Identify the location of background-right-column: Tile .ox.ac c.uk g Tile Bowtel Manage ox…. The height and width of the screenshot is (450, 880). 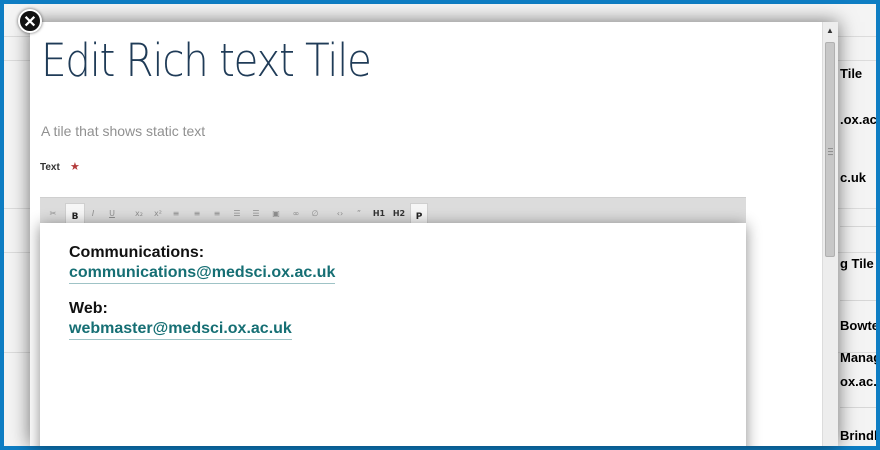
(858, 225).